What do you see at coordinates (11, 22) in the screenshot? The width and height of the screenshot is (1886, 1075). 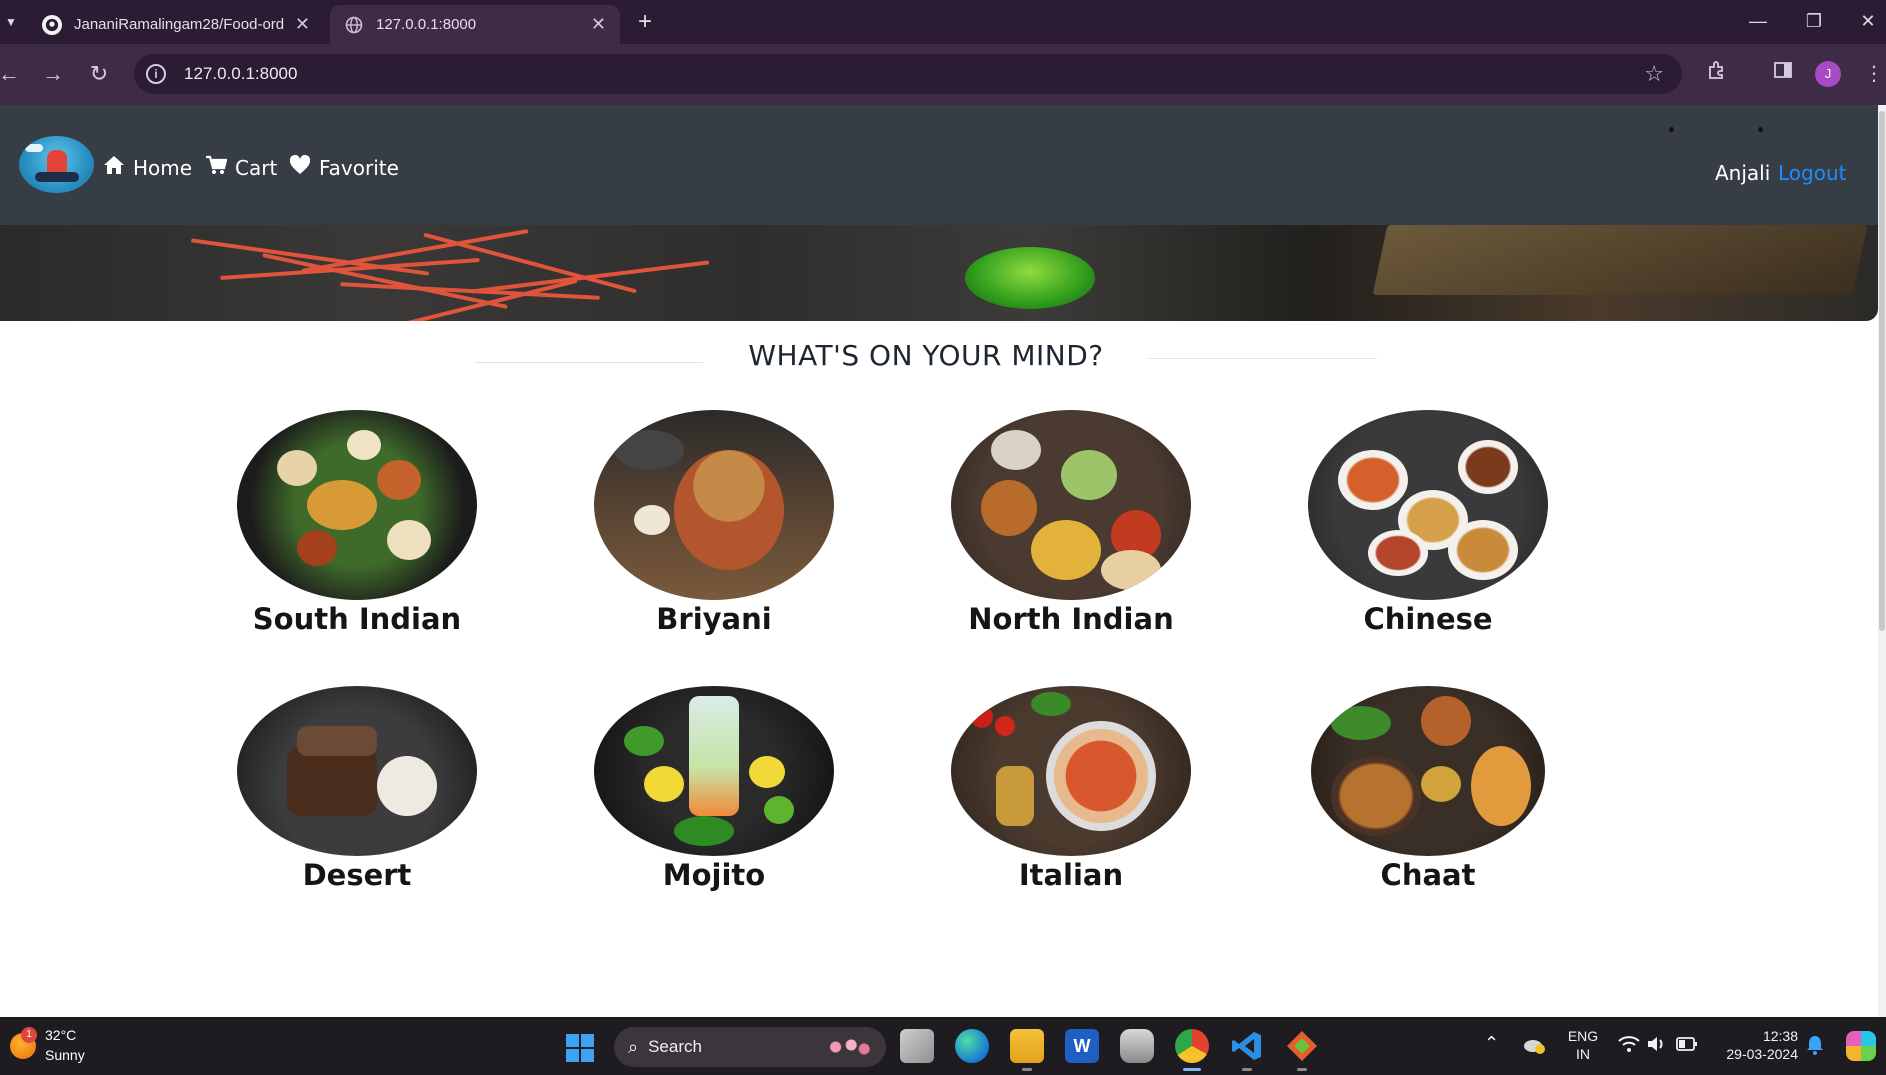 I see `tab-list-chevron-icon: ▼` at bounding box center [11, 22].